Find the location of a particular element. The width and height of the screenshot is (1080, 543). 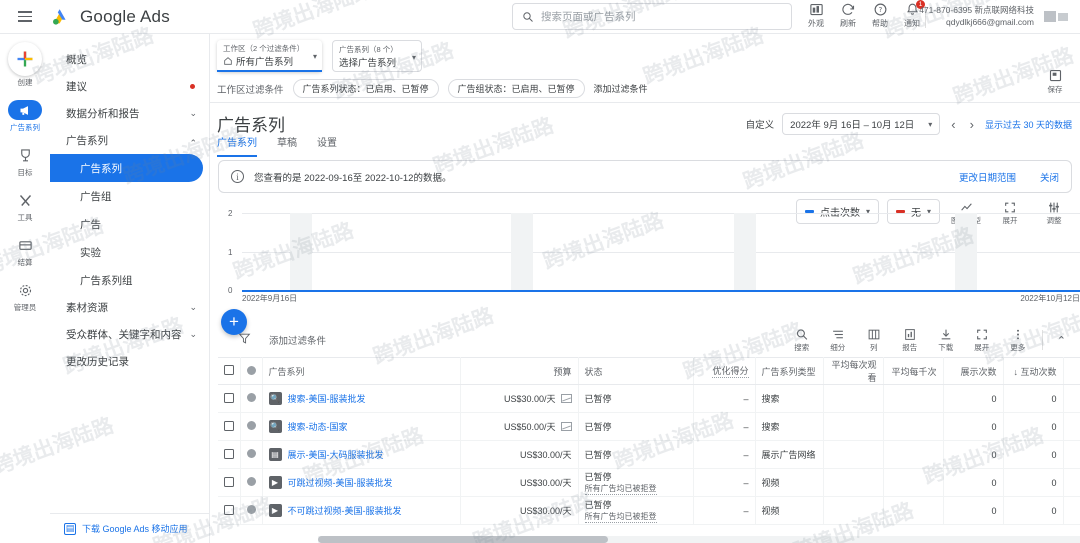

header-interactions: ↓ 互动次数 is located at coordinates (1033, 371).